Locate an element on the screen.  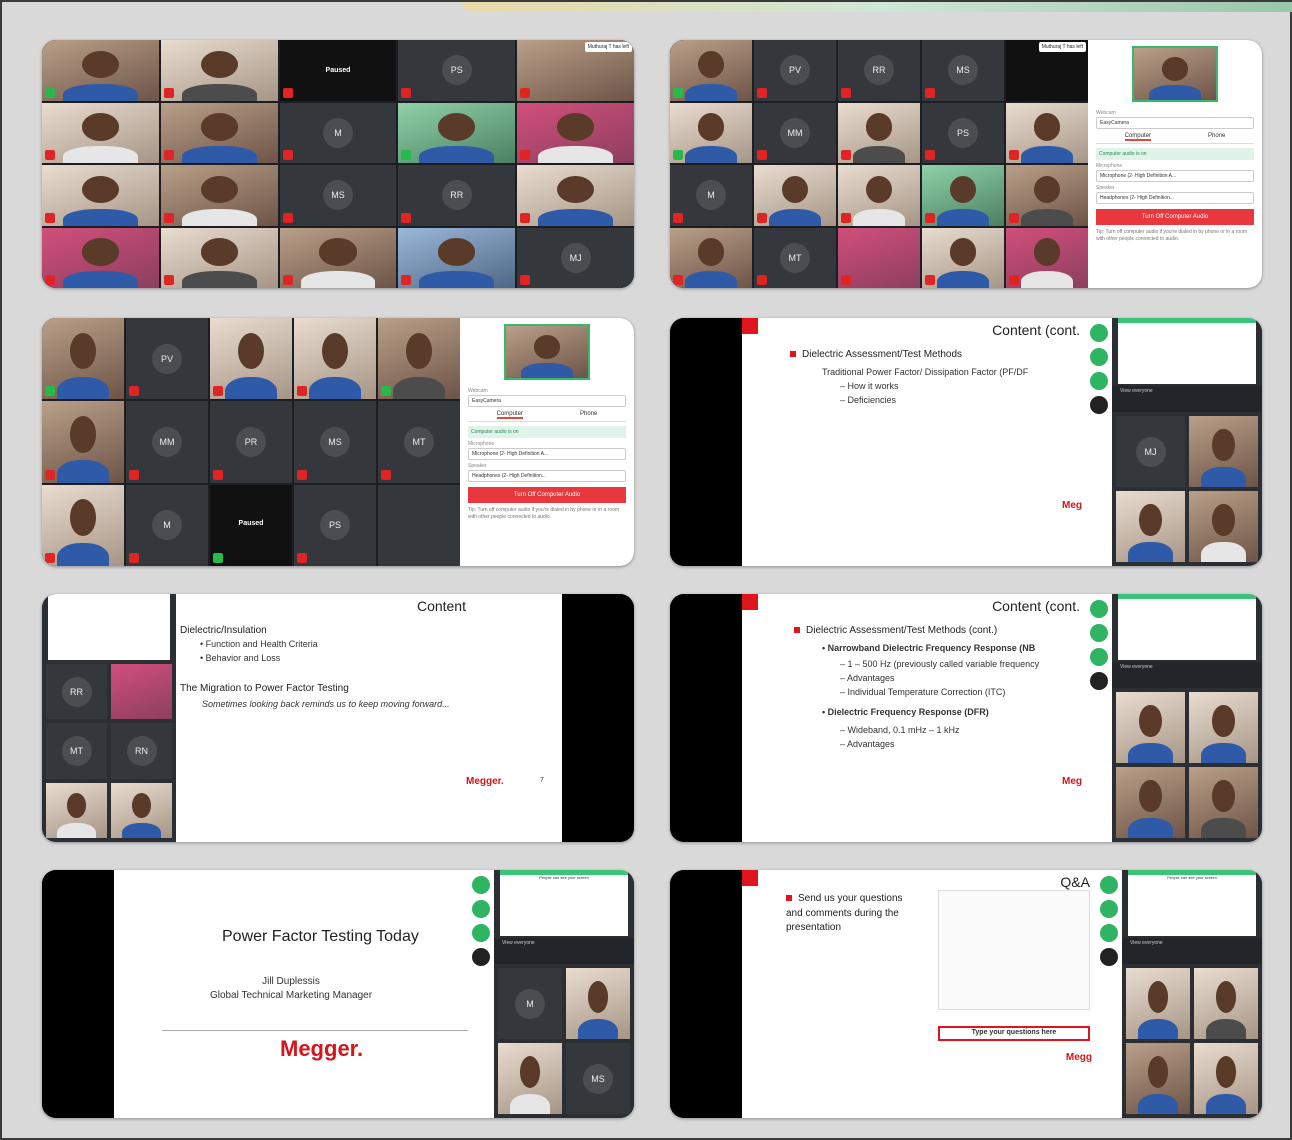
webcam-select: EasyCamera is located at coordinates (1175, 123).